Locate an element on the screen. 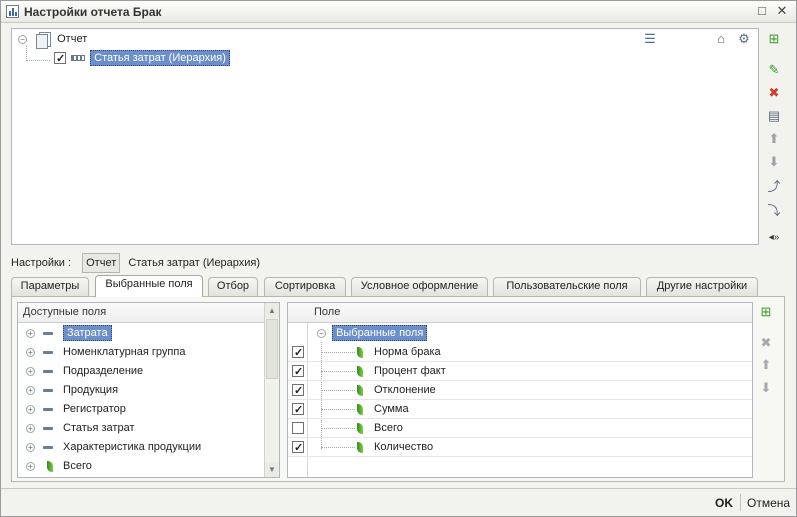 The height and width of the screenshot is (517, 797). group-fields-icon: ⌂ is located at coordinates (721, 39).